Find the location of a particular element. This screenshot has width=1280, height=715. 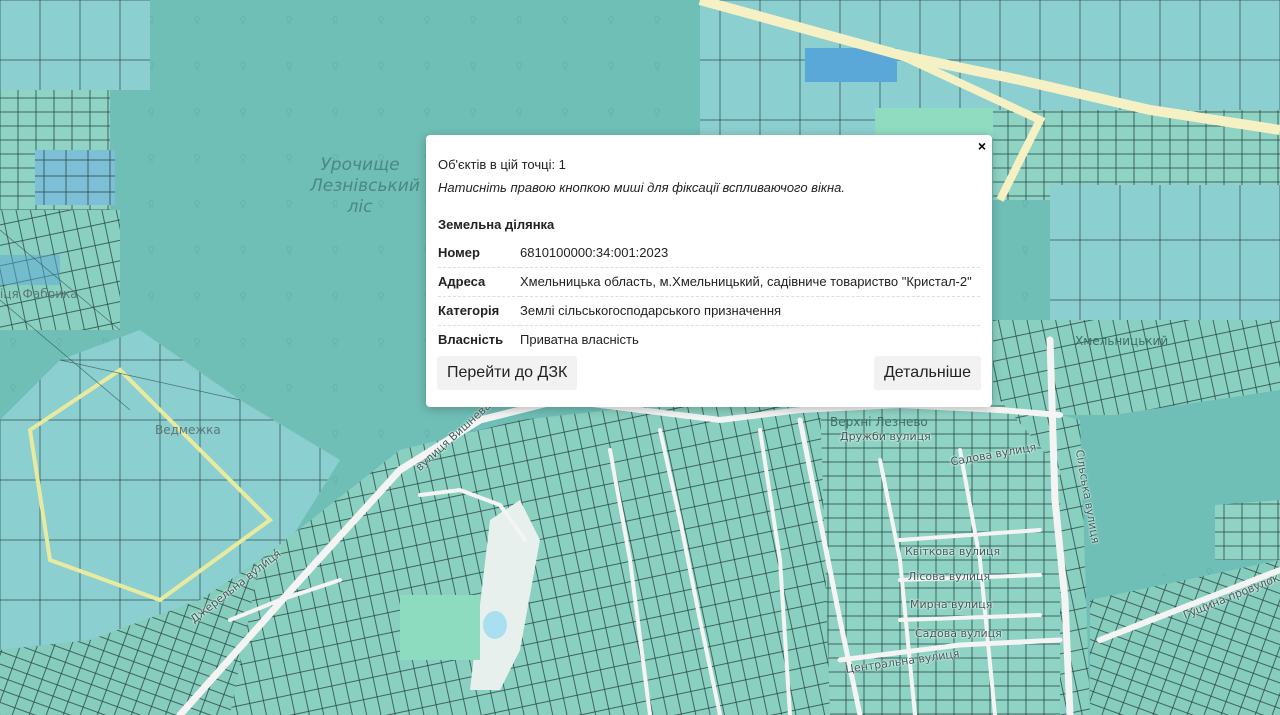

row-key-category: Категорія is located at coordinates (479, 311).